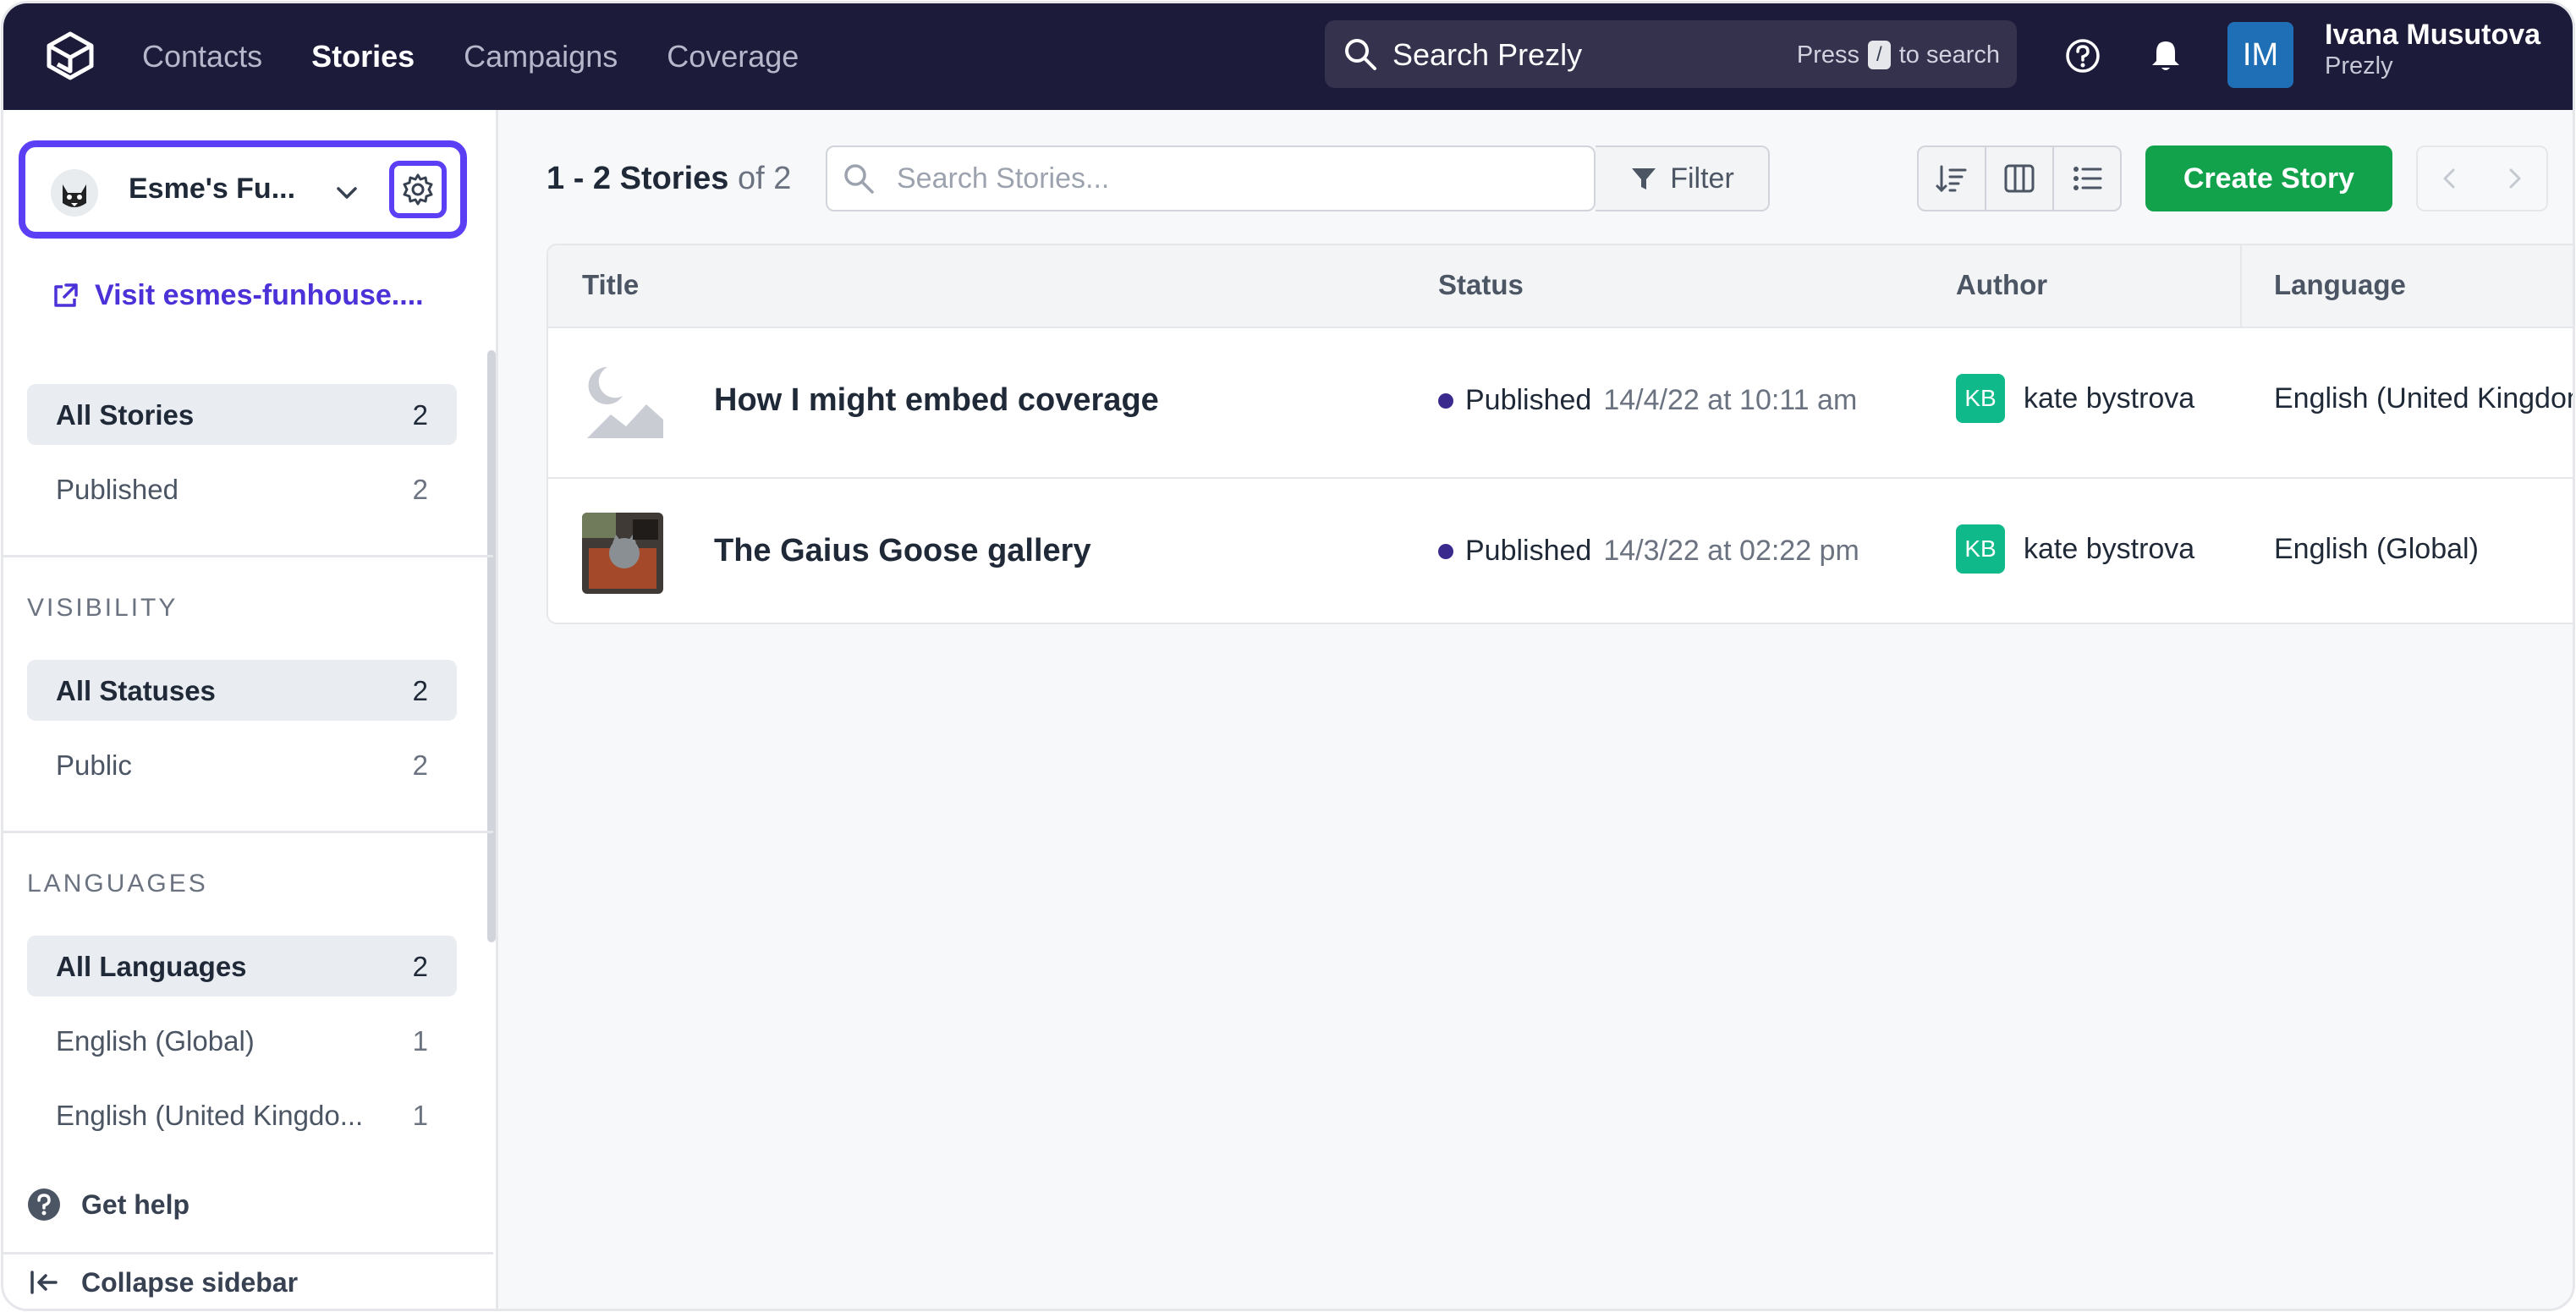 This screenshot has height=1312, width=2576. Describe the element at coordinates (1702, 178) in the screenshot. I see `filter-label: Filter` at that location.